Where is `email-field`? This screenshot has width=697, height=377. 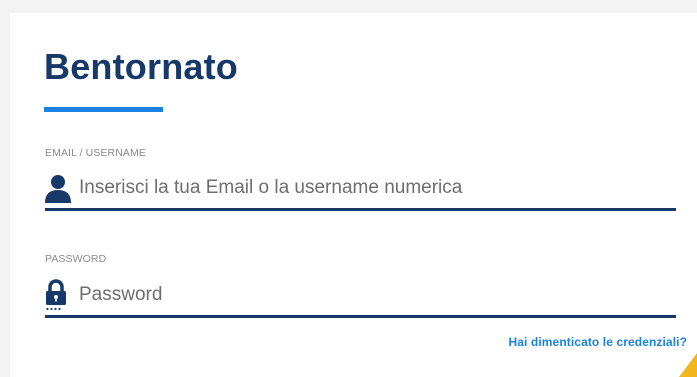 email-field is located at coordinates (360, 191).